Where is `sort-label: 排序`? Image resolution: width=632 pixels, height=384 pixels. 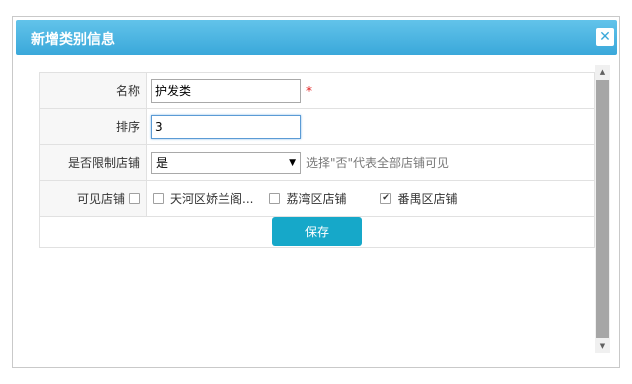 sort-label: 排序 is located at coordinates (93, 126).